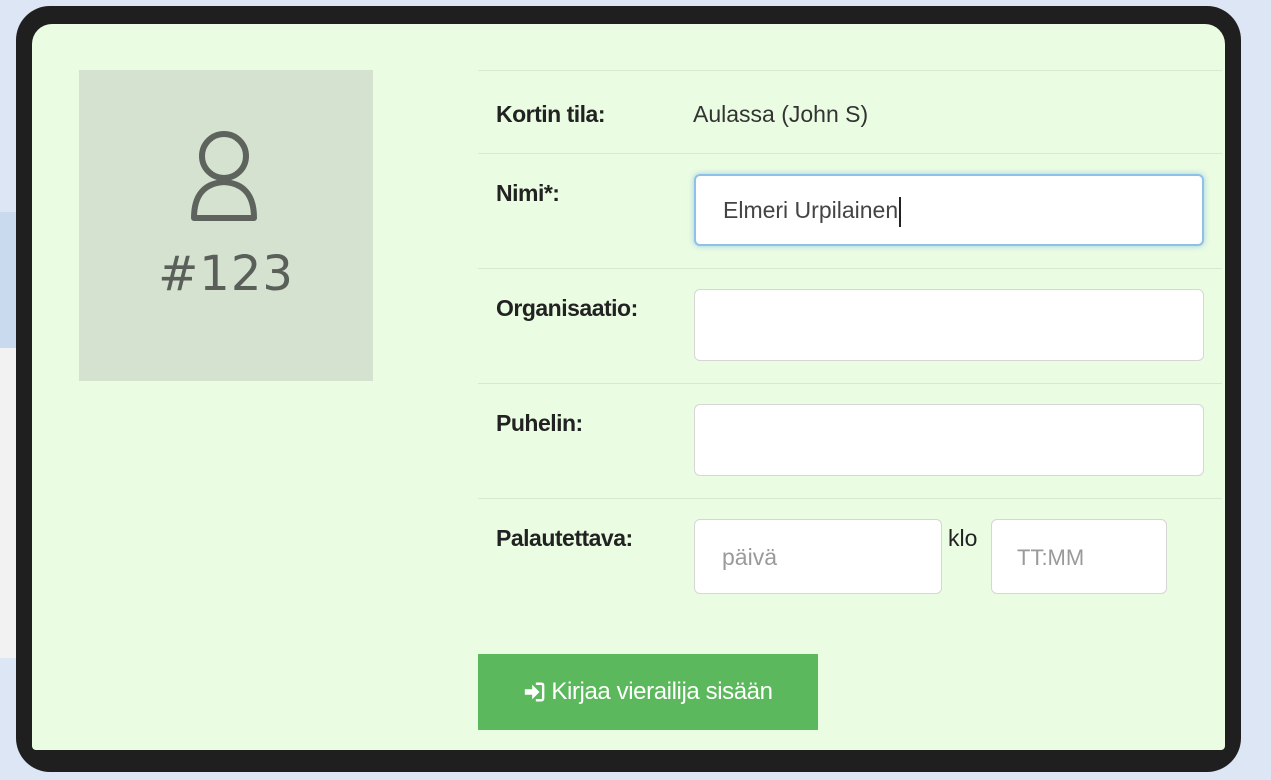 The width and height of the screenshot is (1271, 780). What do you see at coordinates (963, 538) in the screenshot?
I see `klo-label: klo` at bounding box center [963, 538].